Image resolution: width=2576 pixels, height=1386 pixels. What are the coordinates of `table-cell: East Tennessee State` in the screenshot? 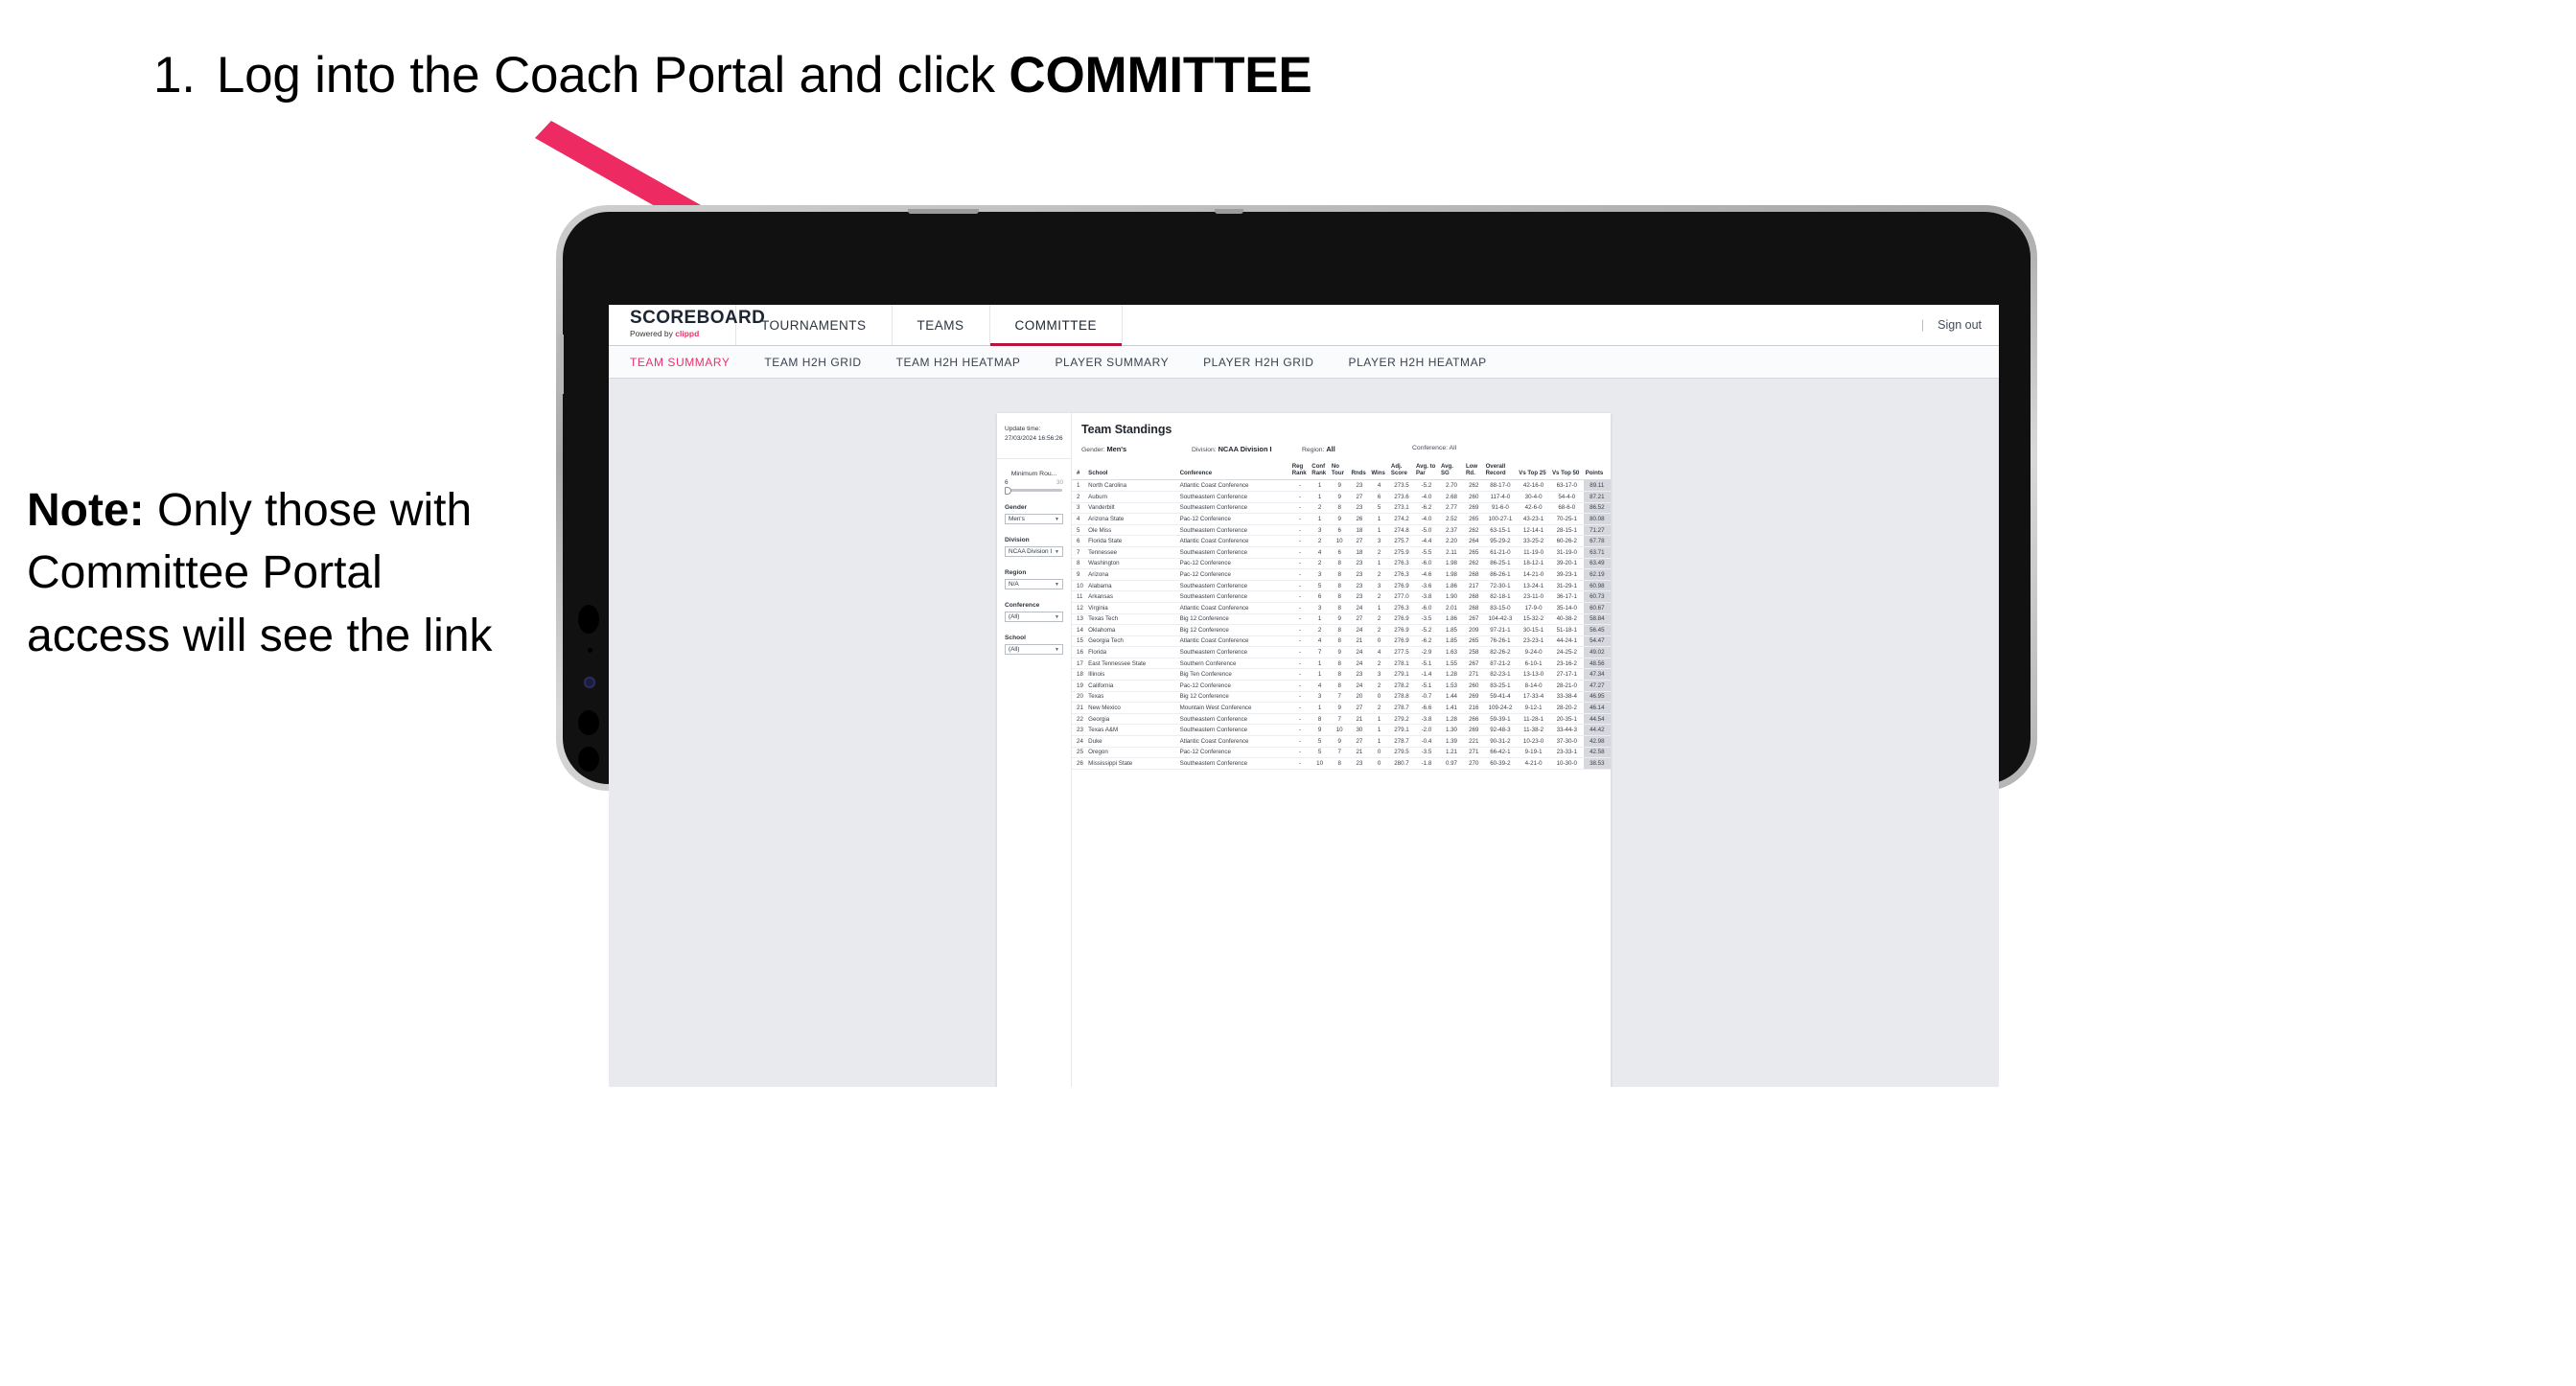 It's located at (1132, 664).